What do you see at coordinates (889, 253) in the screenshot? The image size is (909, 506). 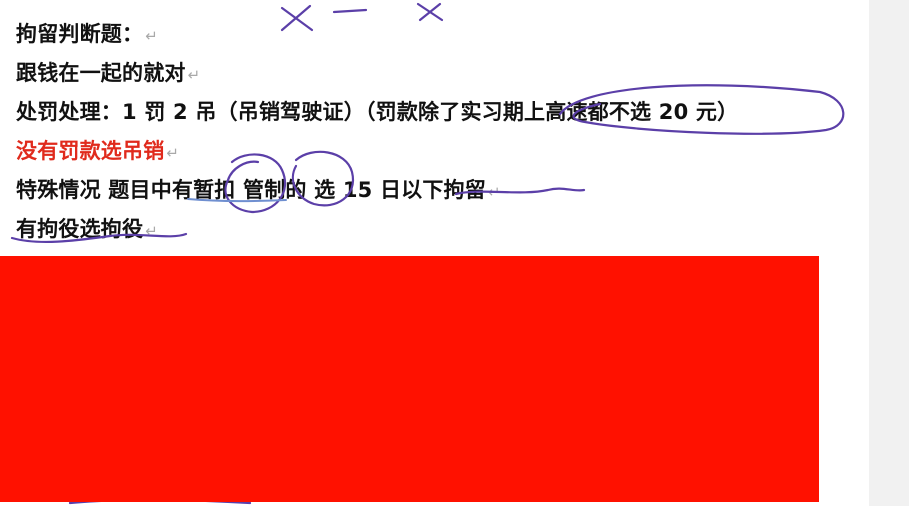 I see `page-margin` at bounding box center [889, 253].